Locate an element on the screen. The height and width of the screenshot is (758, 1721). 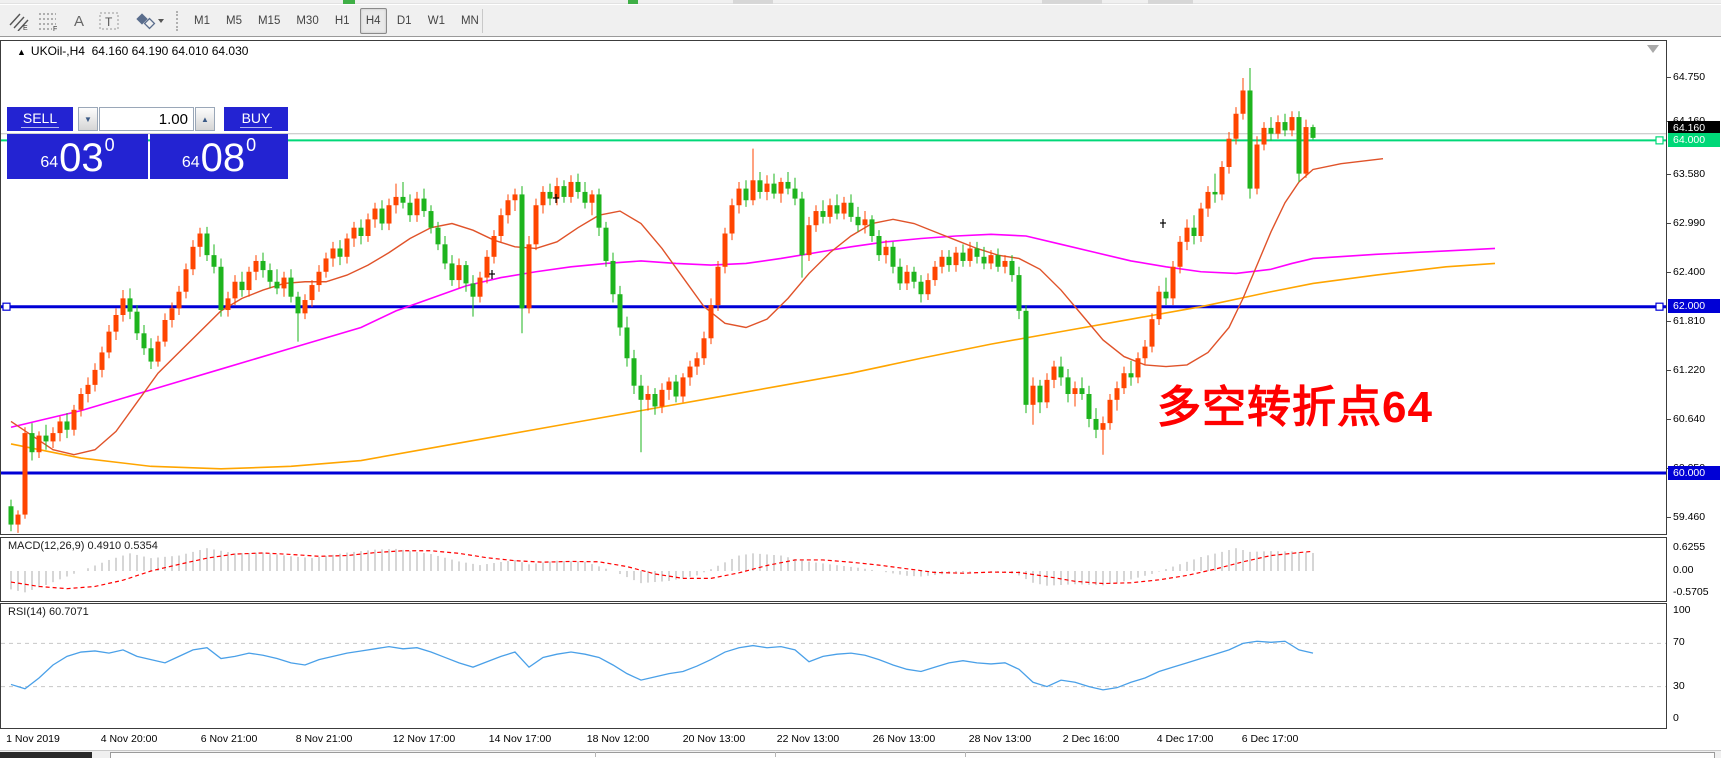
chart-ohlc: 64.160 64.190 64.010 64.030 is located at coordinates (170, 51).